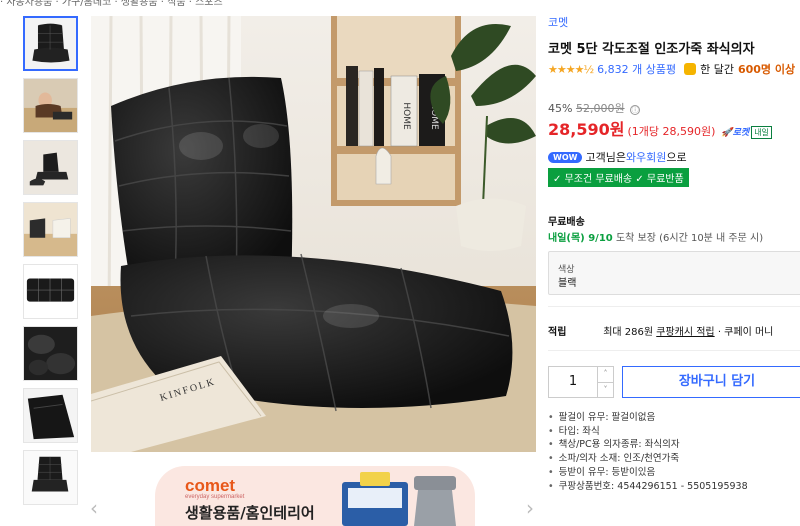 The image size is (800, 526). Describe the element at coordinates (648, 418) in the screenshot. I see `spec-item: 팔걸이 유무: 팔걸이없음` at that location.